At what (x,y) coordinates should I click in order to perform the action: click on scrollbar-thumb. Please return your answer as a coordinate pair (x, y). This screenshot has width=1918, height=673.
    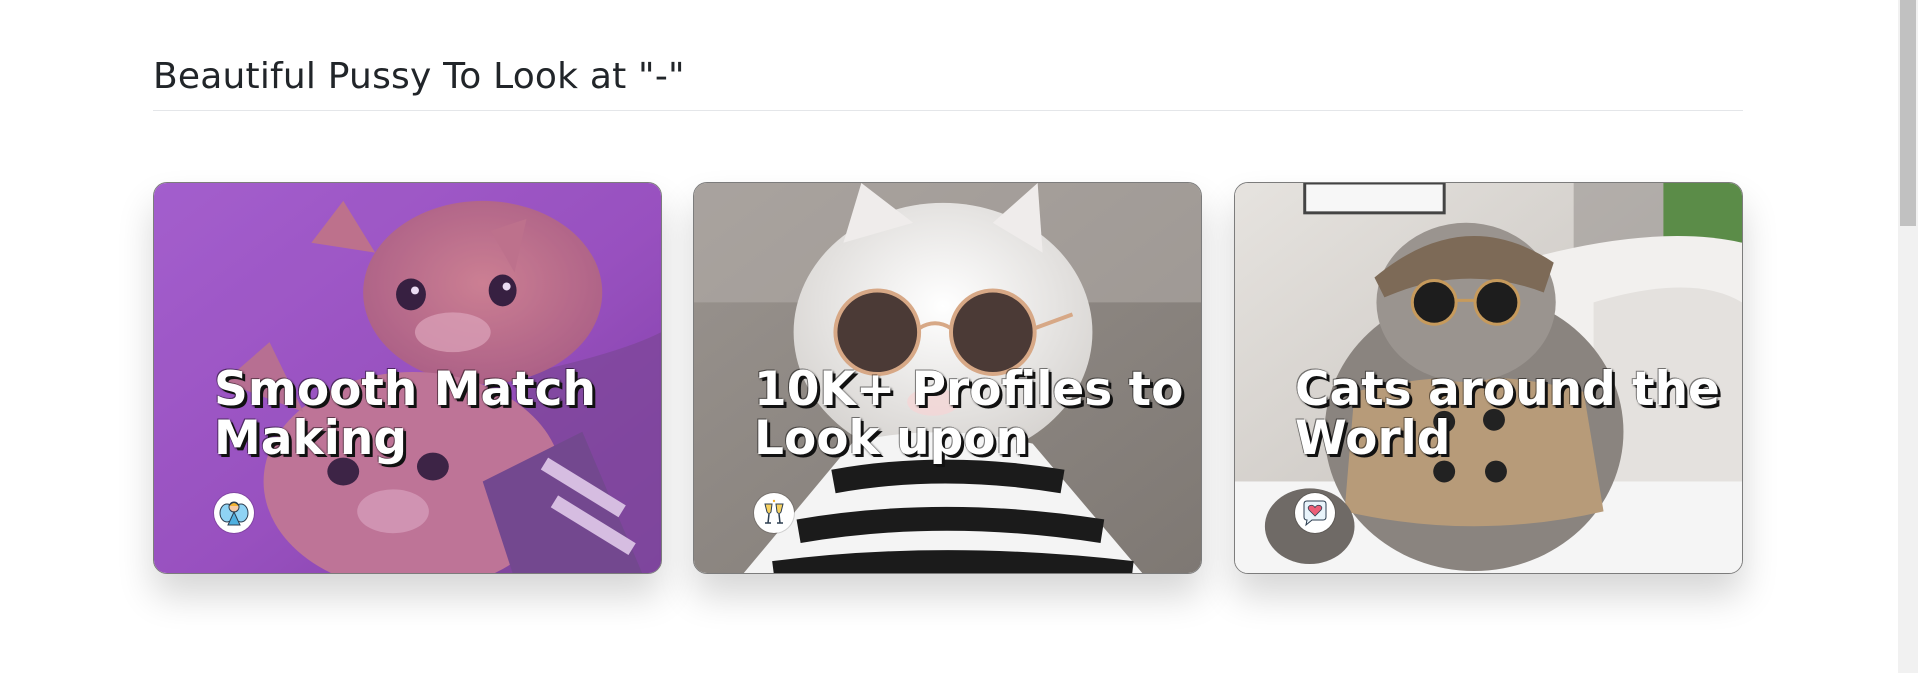
    Looking at the image, I should click on (1908, 113).